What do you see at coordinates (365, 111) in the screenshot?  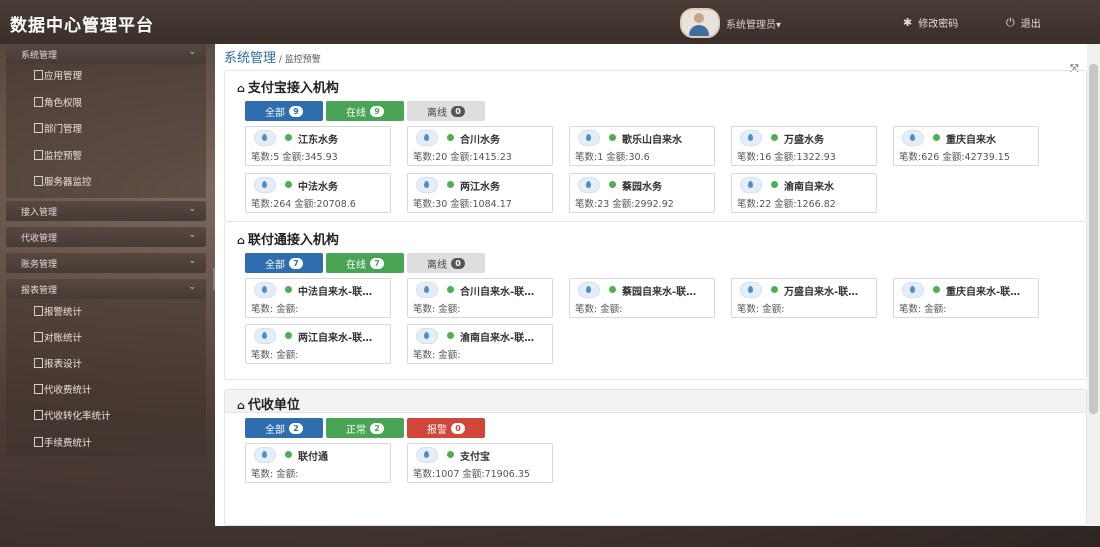 I see `tab-online: 在线 9` at bounding box center [365, 111].